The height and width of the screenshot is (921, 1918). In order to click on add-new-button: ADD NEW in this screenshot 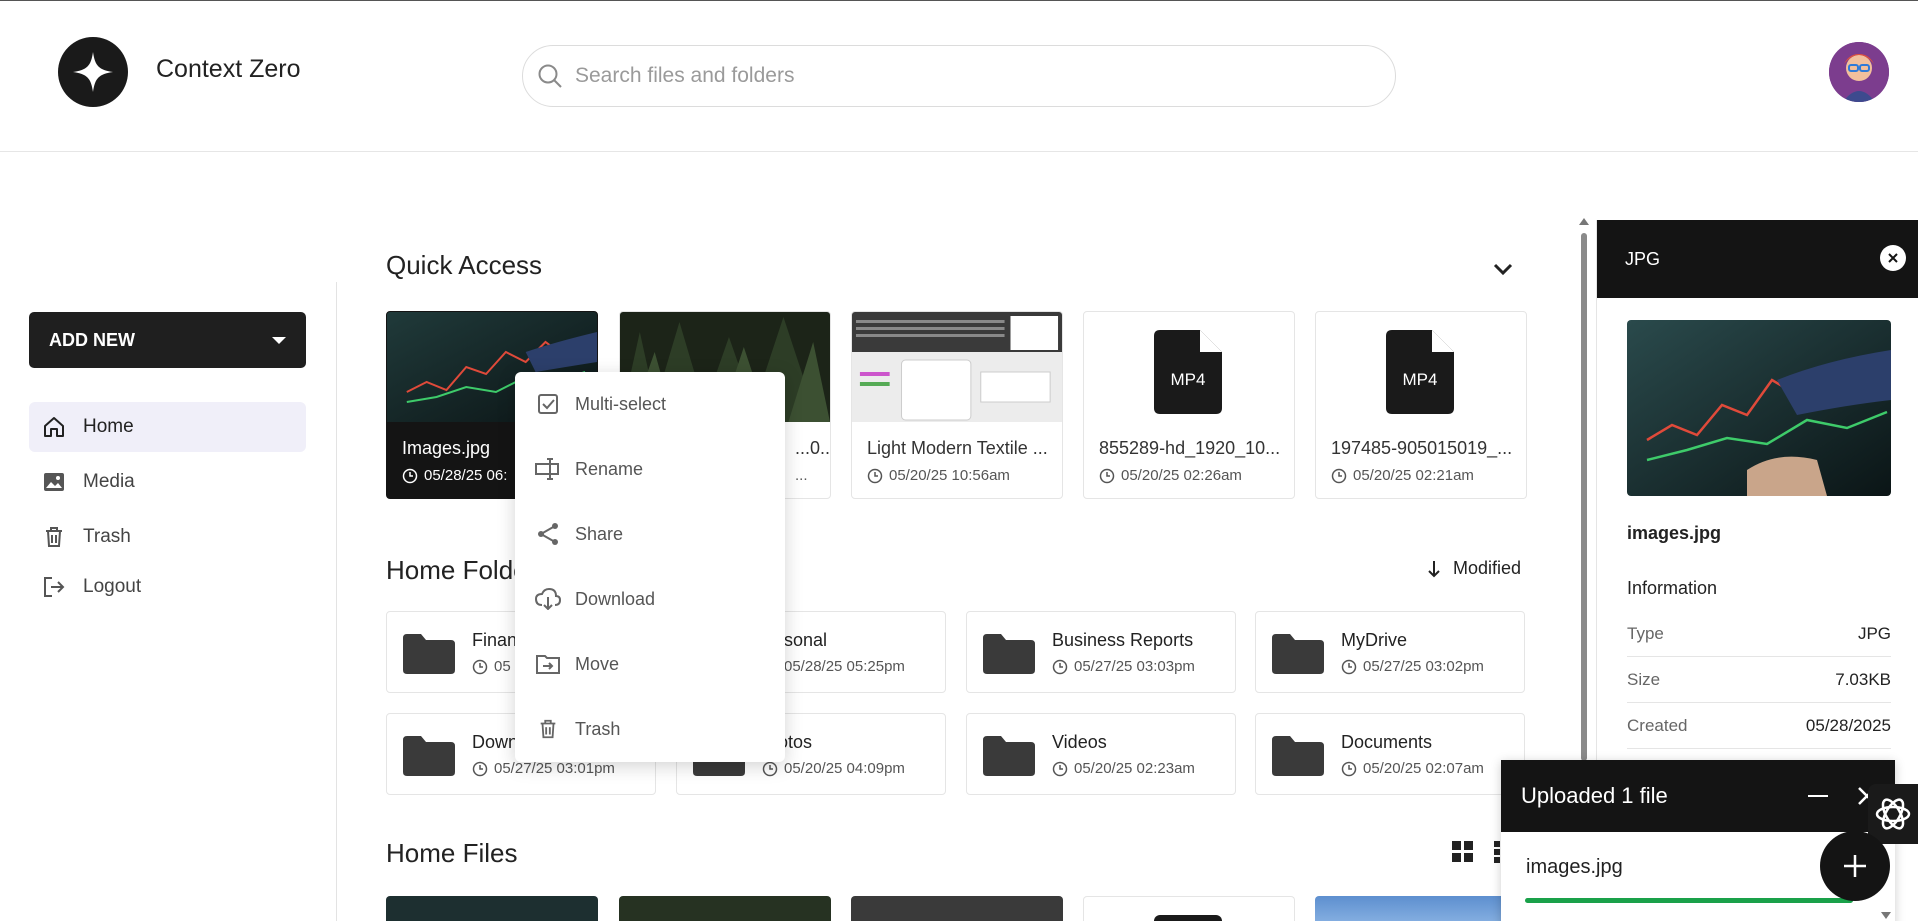, I will do `click(167, 340)`.